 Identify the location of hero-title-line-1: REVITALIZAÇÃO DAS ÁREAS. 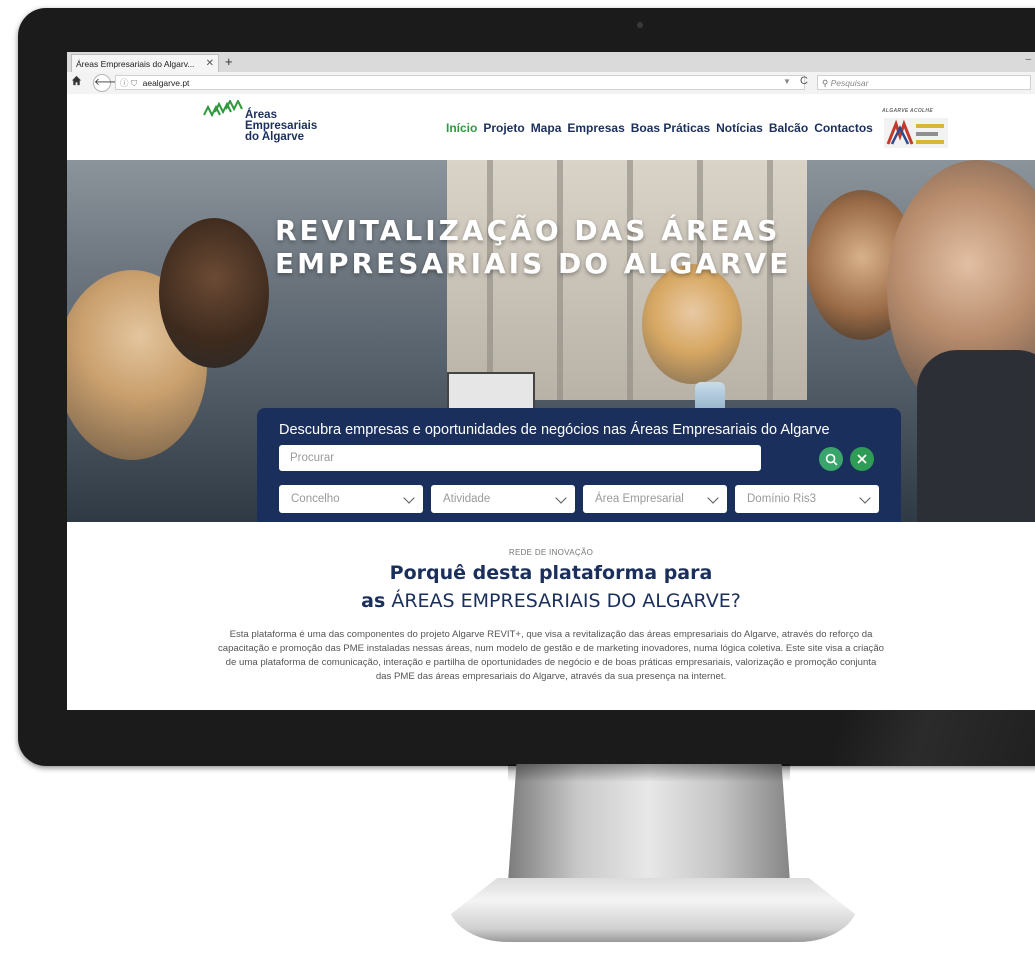
(528, 230).